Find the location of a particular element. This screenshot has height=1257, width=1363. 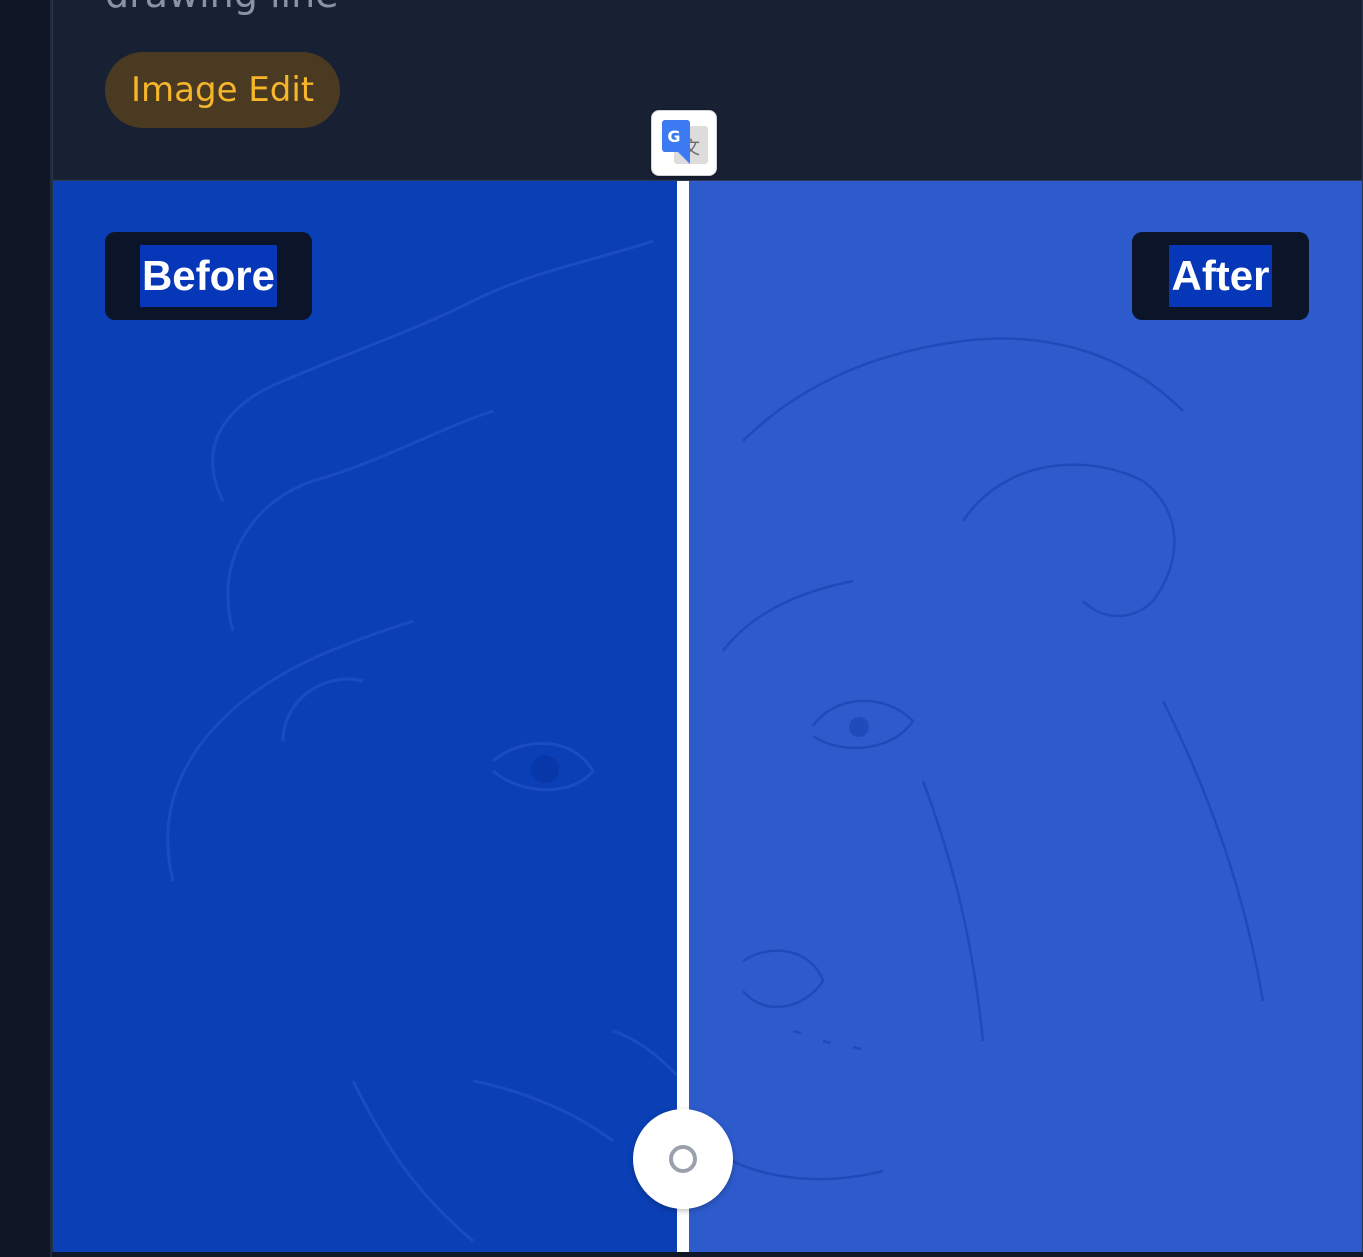

slider-handle-icon is located at coordinates (683, 1159).